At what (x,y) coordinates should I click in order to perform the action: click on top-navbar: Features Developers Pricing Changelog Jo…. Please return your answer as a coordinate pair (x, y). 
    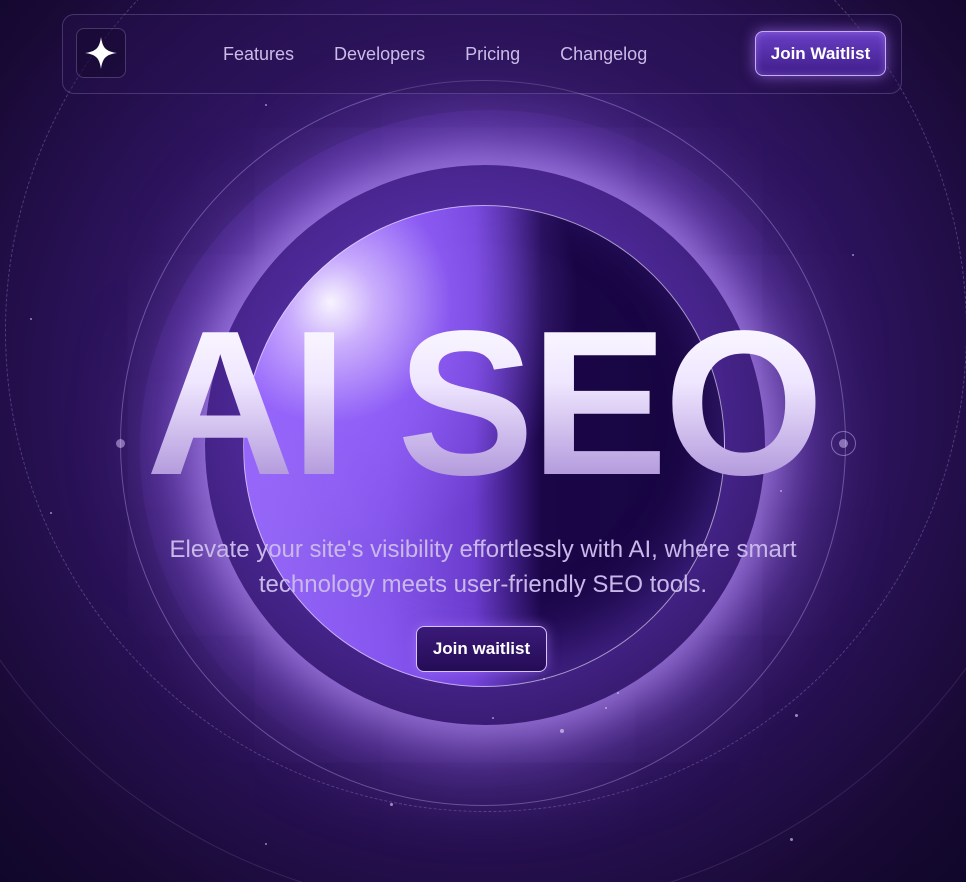
    Looking at the image, I should click on (482, 54).